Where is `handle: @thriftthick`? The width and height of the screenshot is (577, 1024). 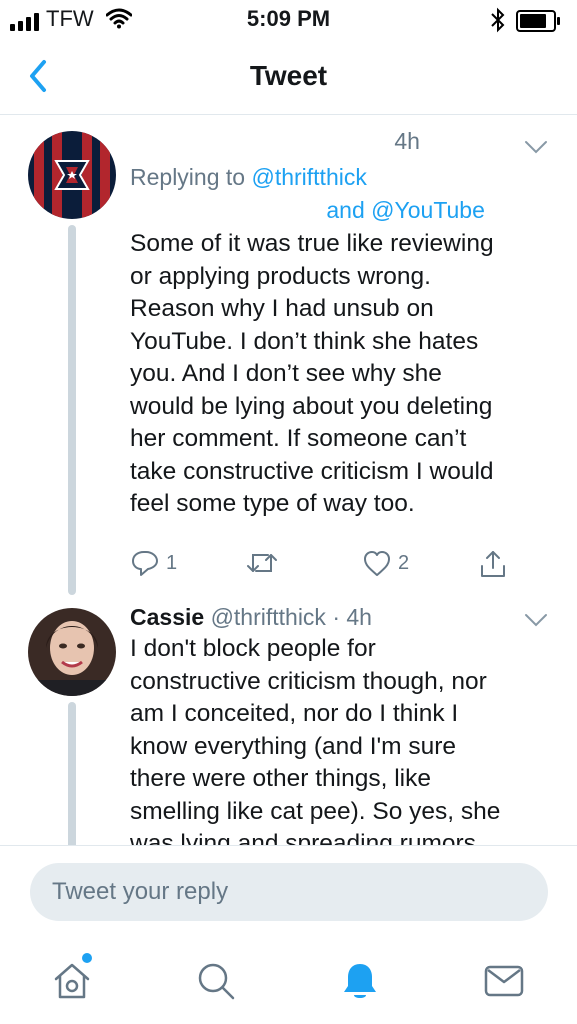
handle: @thriftthick is located at coordinates (268, 617).